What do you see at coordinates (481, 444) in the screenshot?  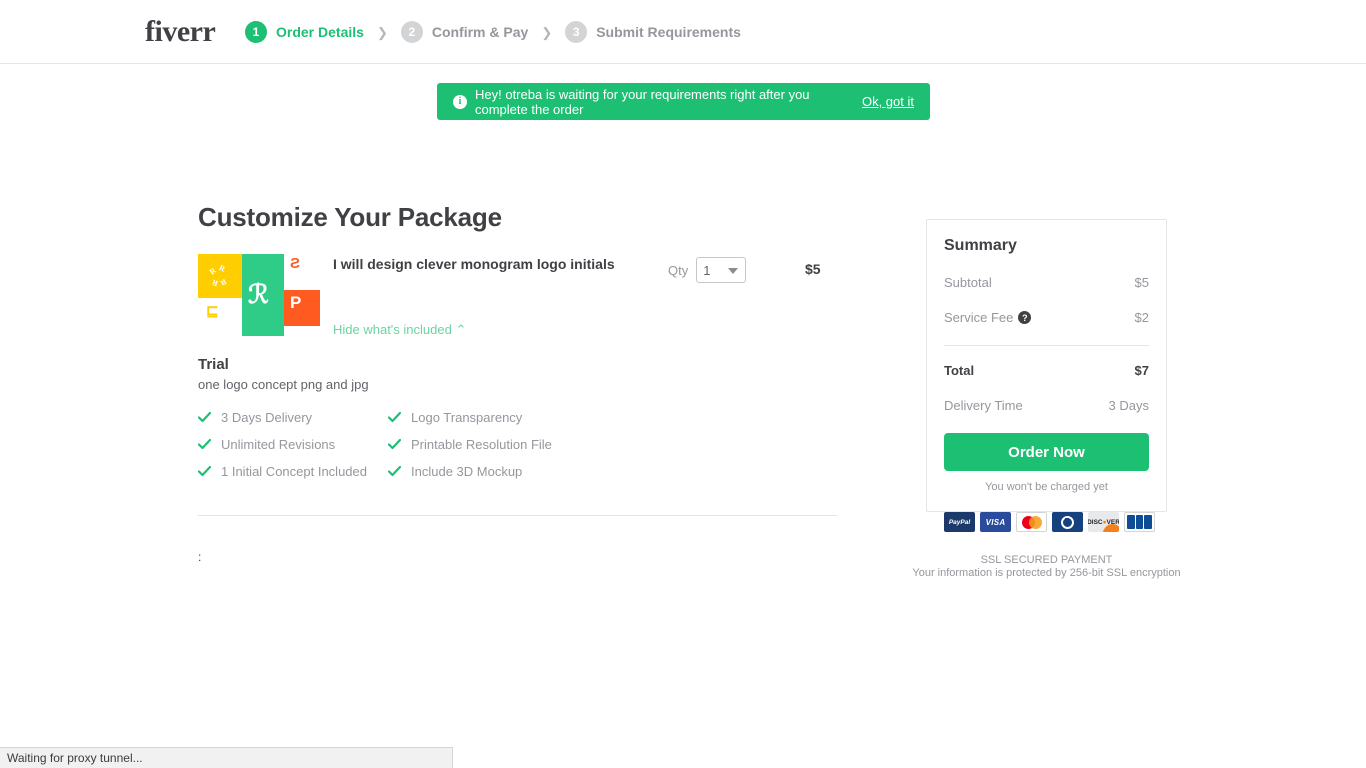 I see `feature-label: Printable Resolution File` at bounding box center [481, 444].